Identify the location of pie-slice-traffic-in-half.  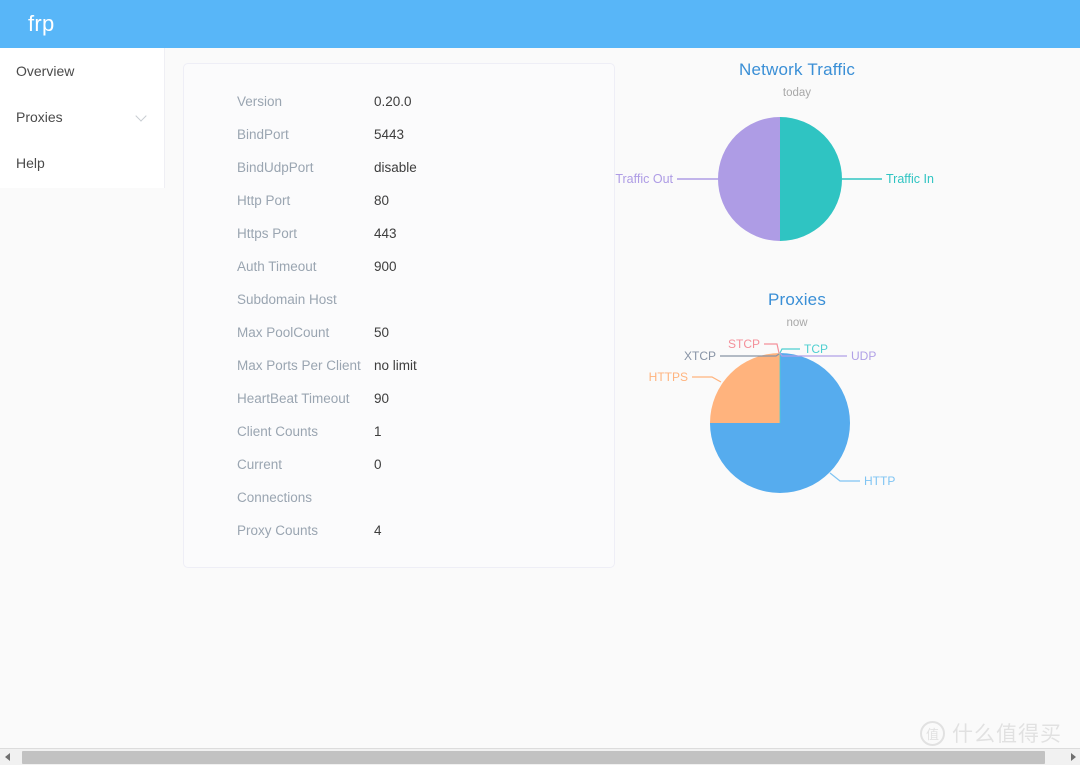
(811, 179).